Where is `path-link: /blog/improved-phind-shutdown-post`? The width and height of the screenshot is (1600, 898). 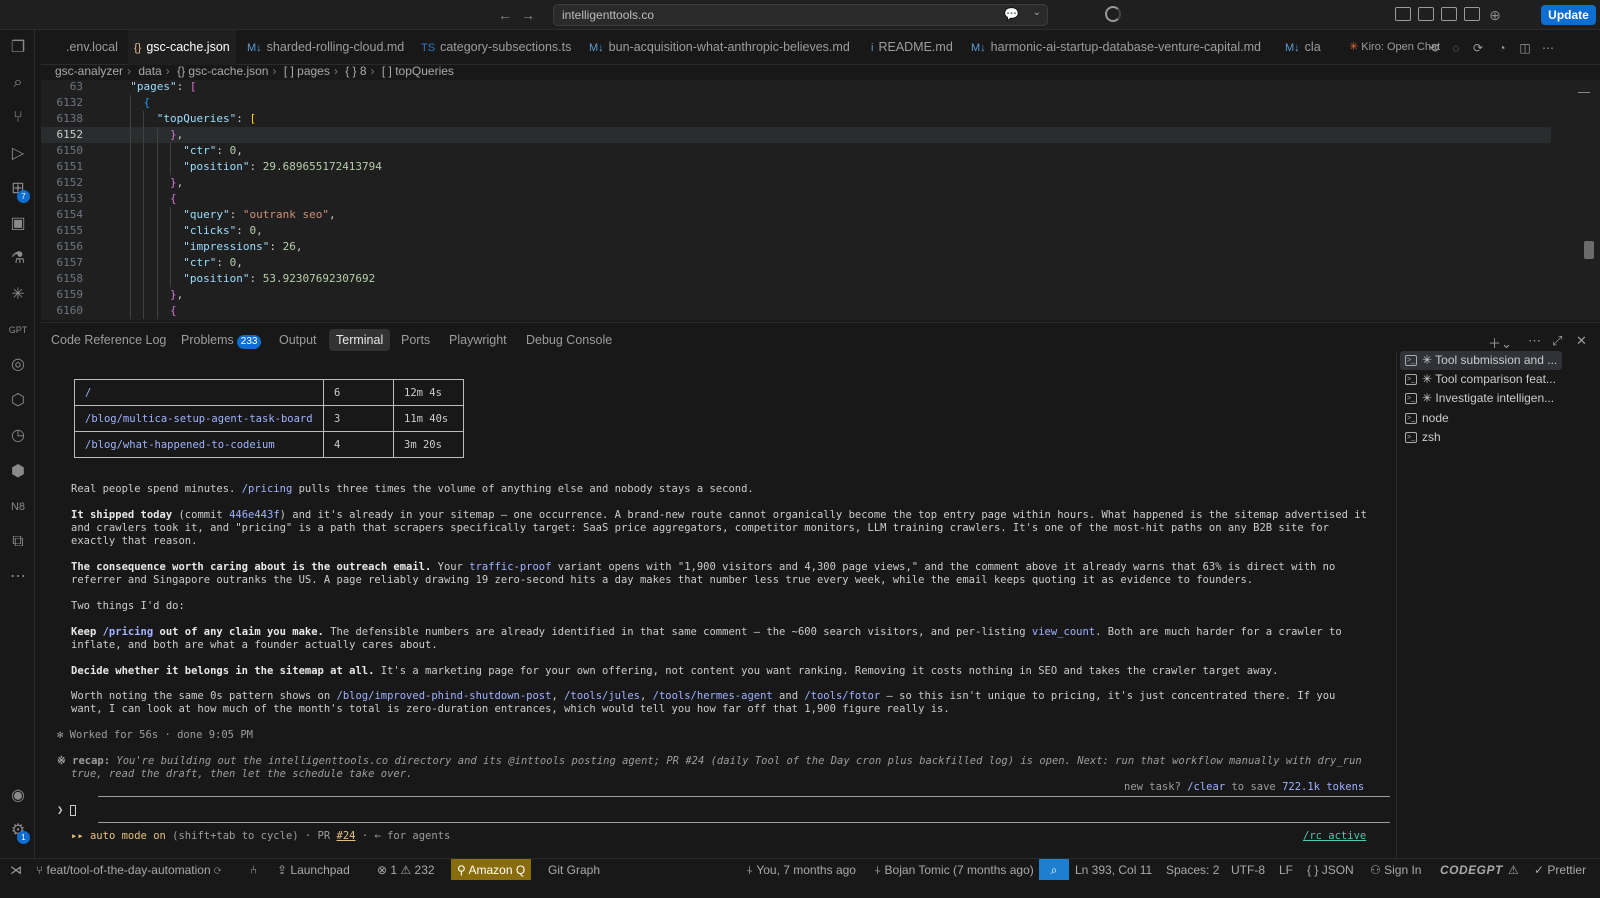
path-link: /blog/improved-phind-shutdown-post is located at coordinates (444, 696).